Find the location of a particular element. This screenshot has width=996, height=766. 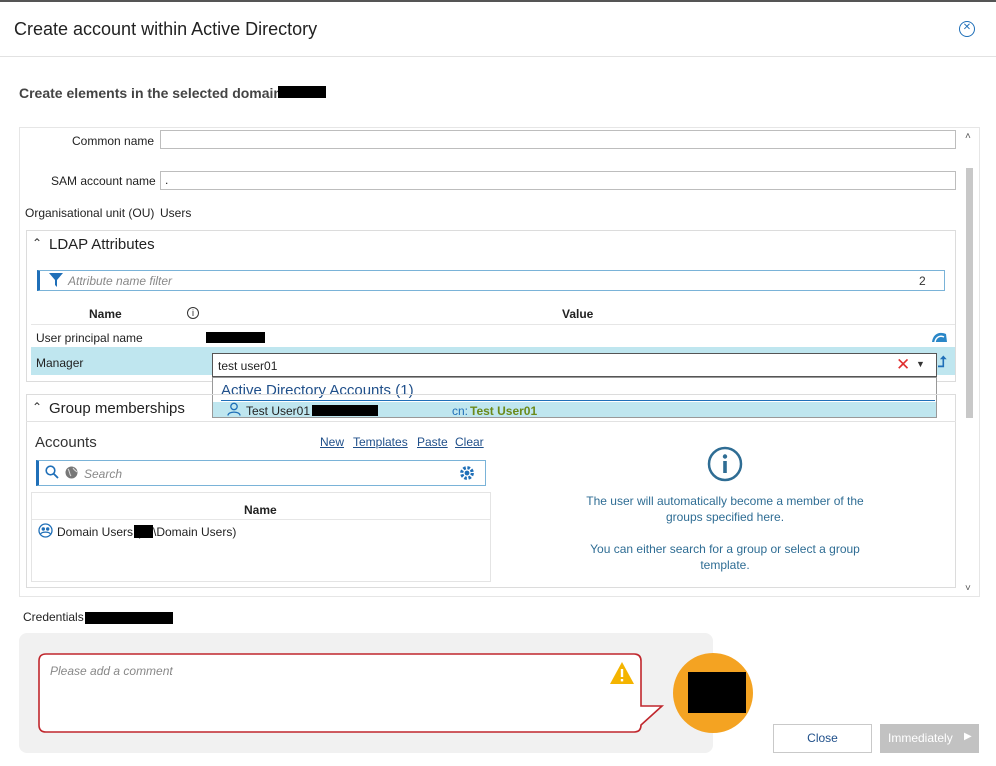

search-icon is located at coordinates (52, 472).